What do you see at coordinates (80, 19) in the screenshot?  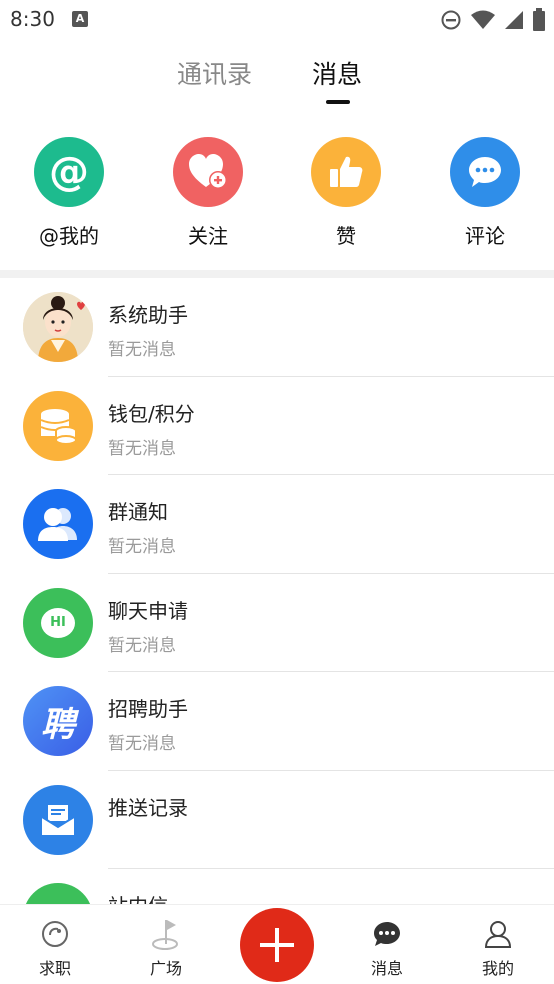 I see `notification-a-icon: A` at bounding box center [80, 19].